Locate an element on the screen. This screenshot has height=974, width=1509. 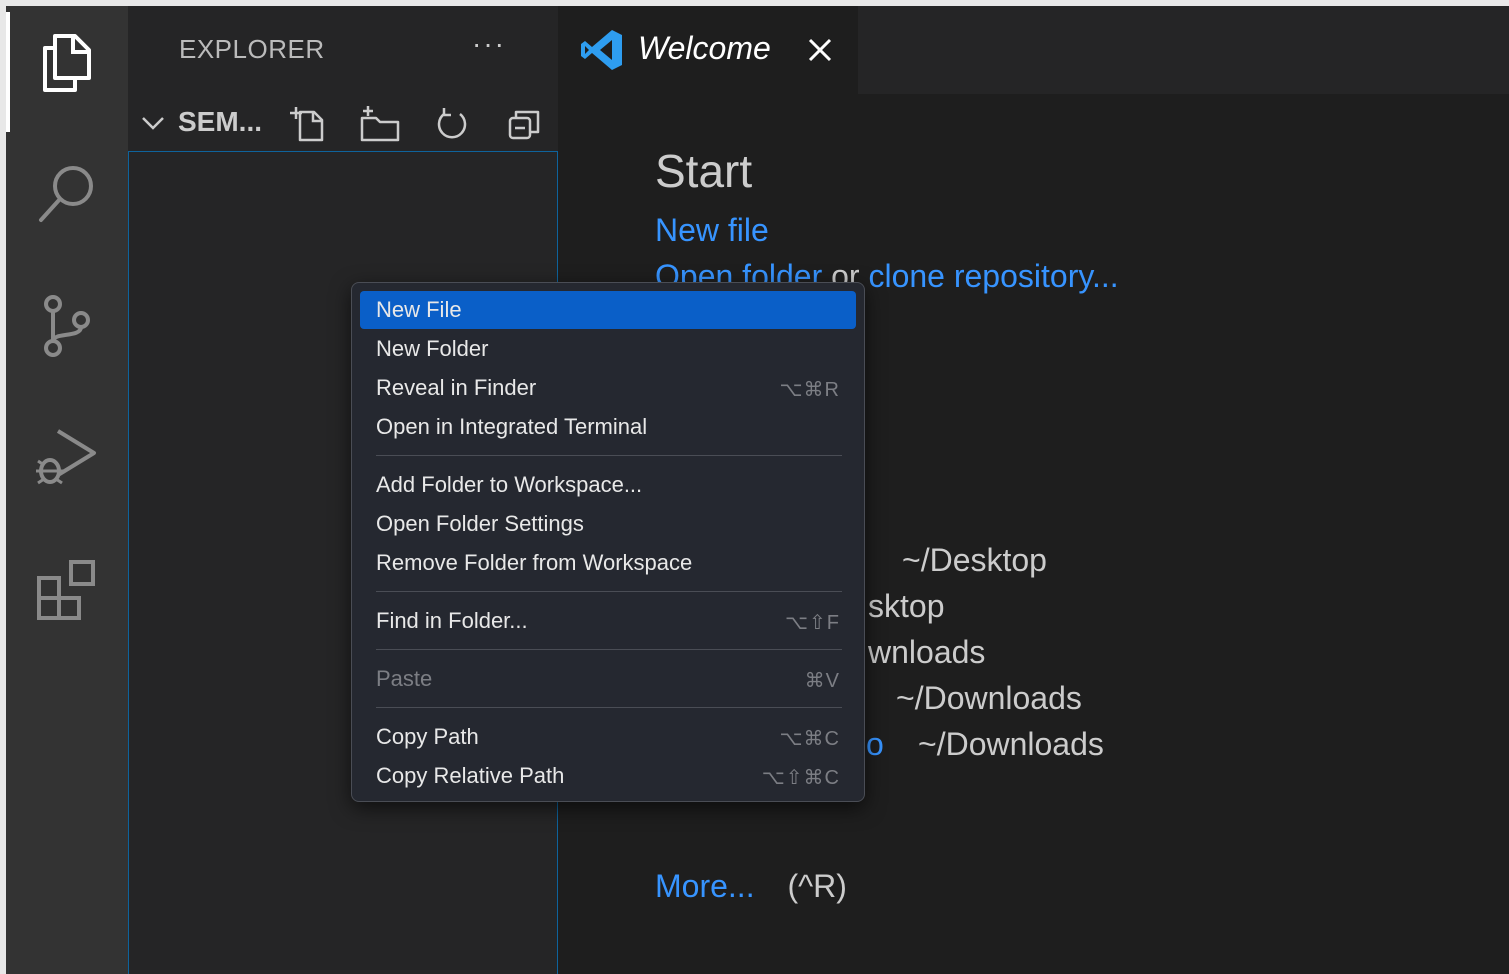
activity-search is located at coordinates (67, 194).